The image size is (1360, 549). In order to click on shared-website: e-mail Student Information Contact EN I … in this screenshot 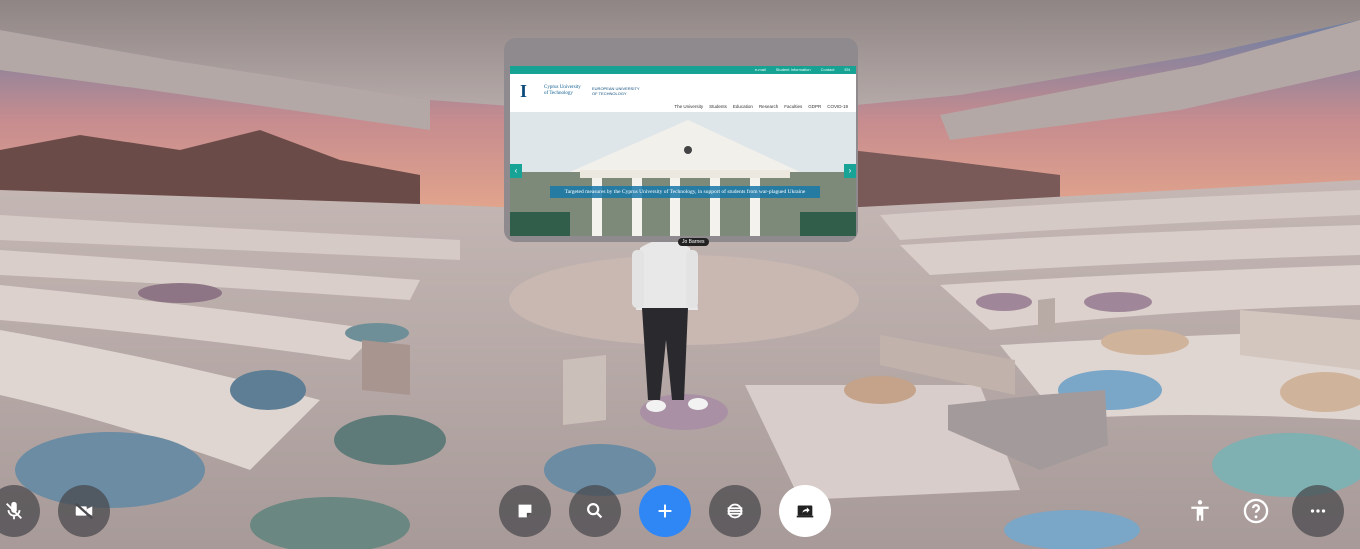, I will do `click(683, 151)`.